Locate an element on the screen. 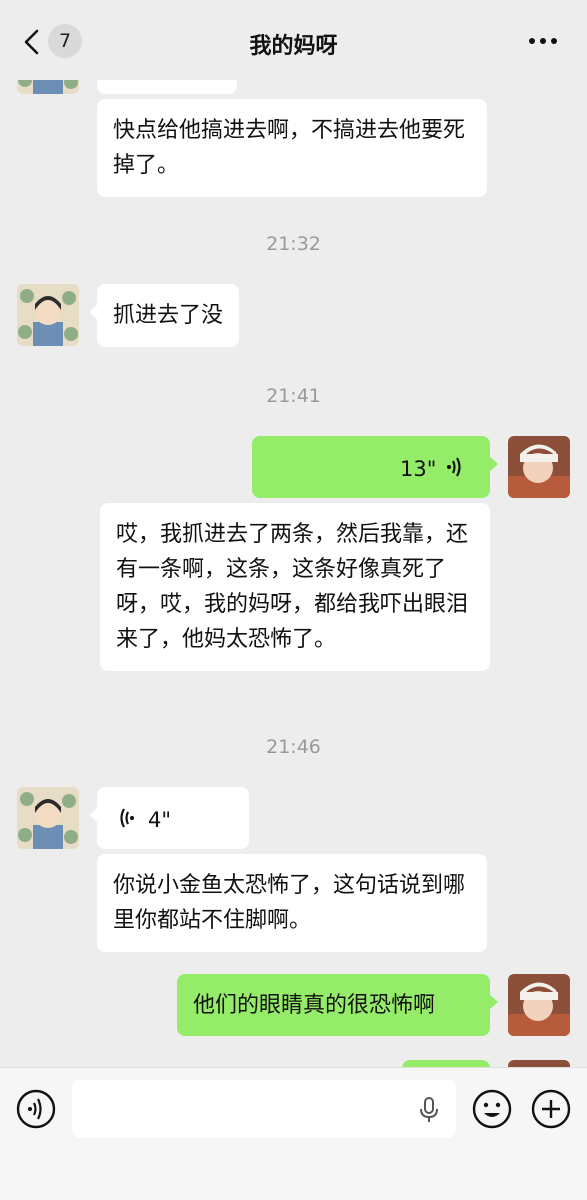 Image resolution: width=587 pixels, height=1200 pixels. more-button is located at coordinates (545, 40).